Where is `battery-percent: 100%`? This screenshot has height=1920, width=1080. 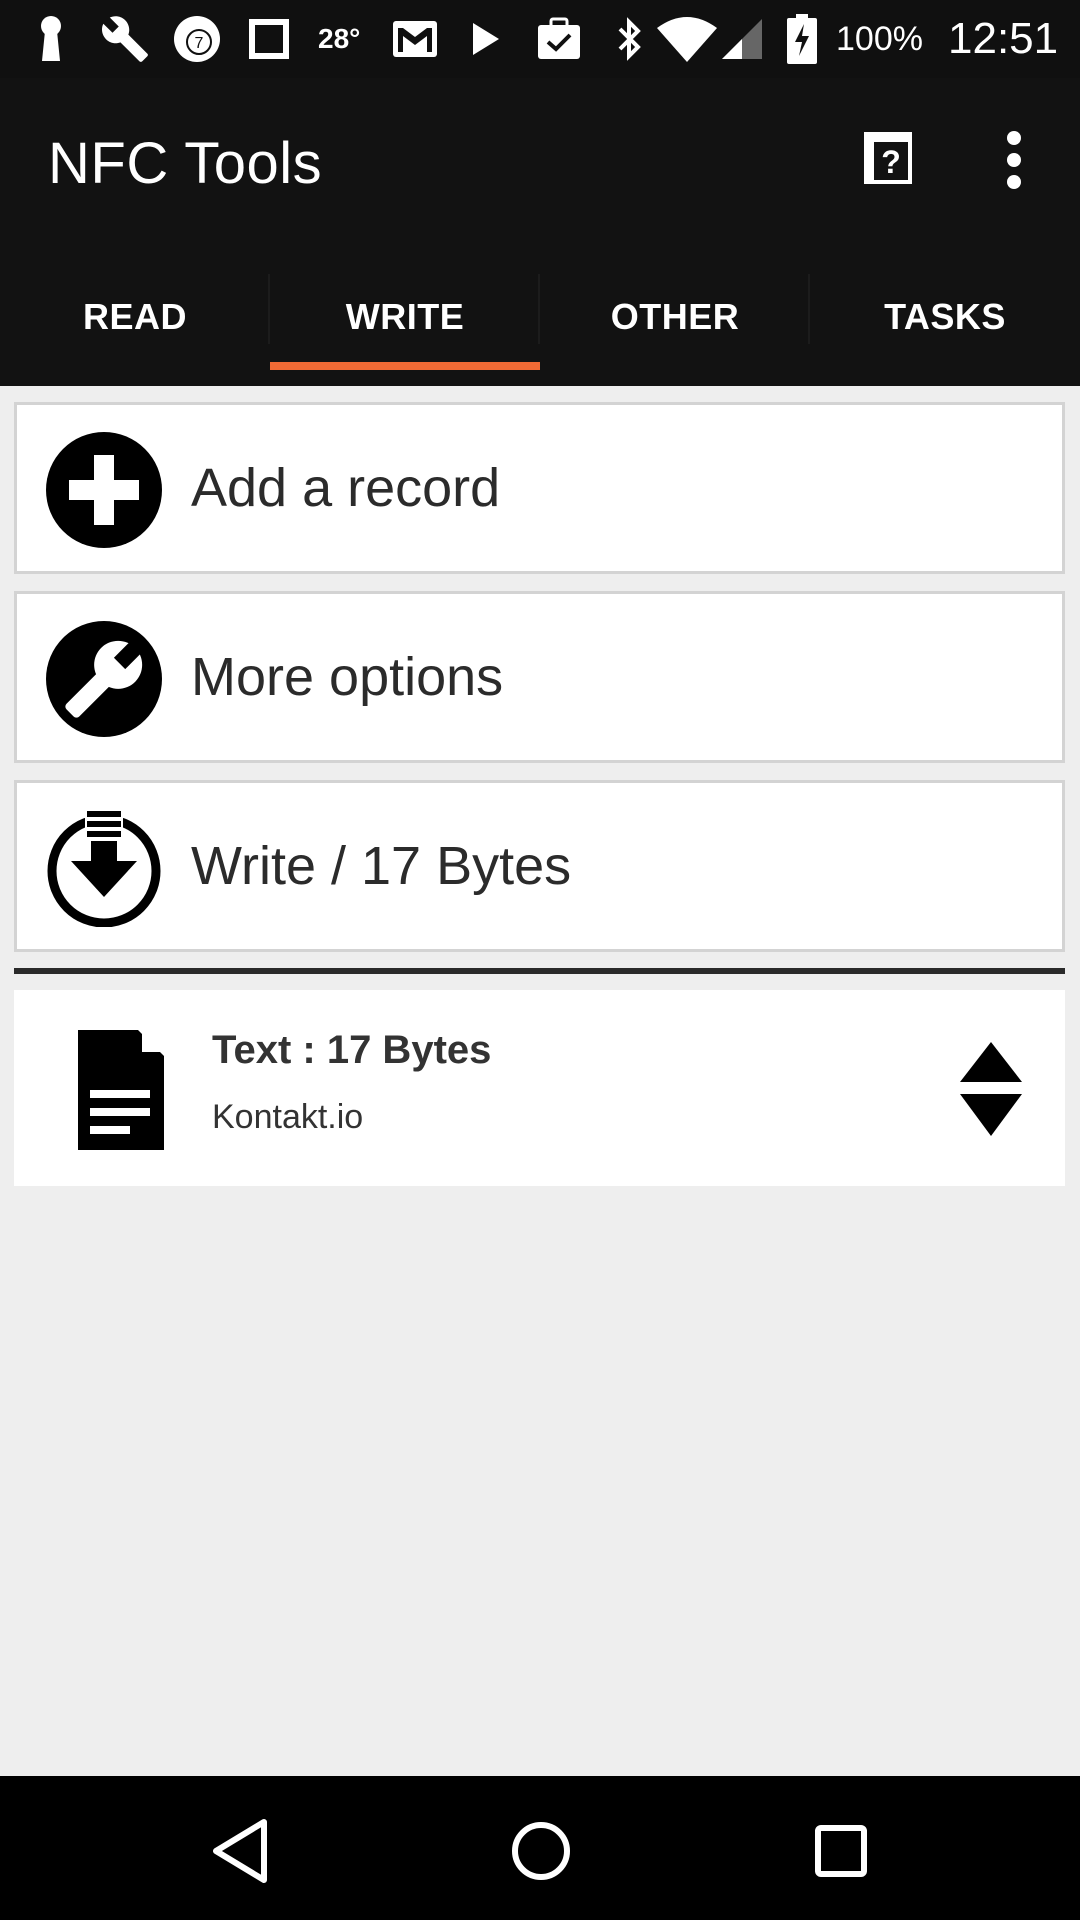 battery-percent: 100% is located at coordinates (879, 38).